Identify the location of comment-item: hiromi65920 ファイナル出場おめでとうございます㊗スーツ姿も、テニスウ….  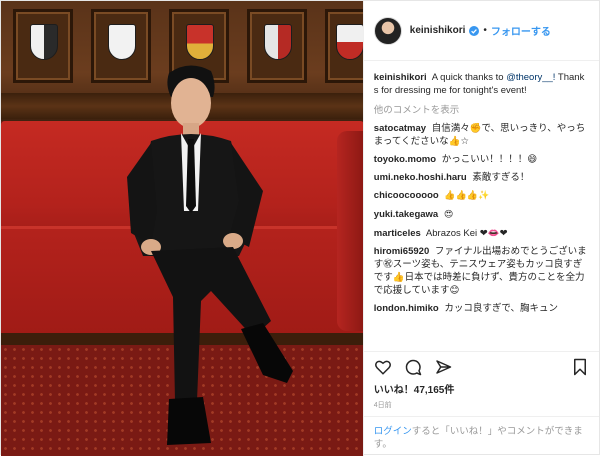
(481, 271).